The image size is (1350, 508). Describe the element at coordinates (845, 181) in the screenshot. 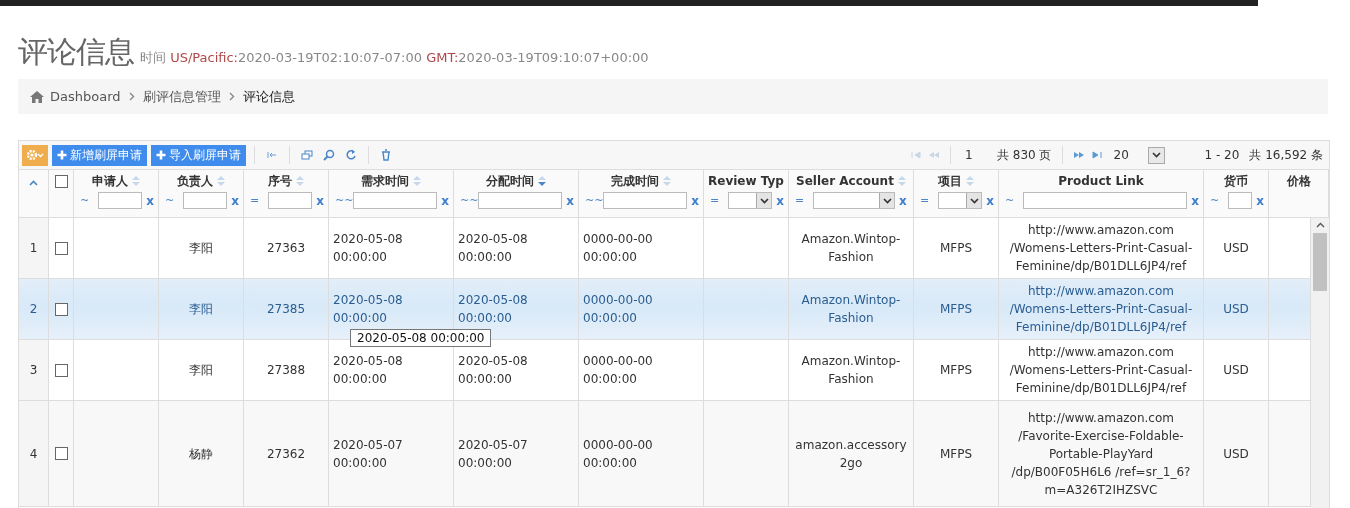

I see `column-header: Seller Account` at that location.